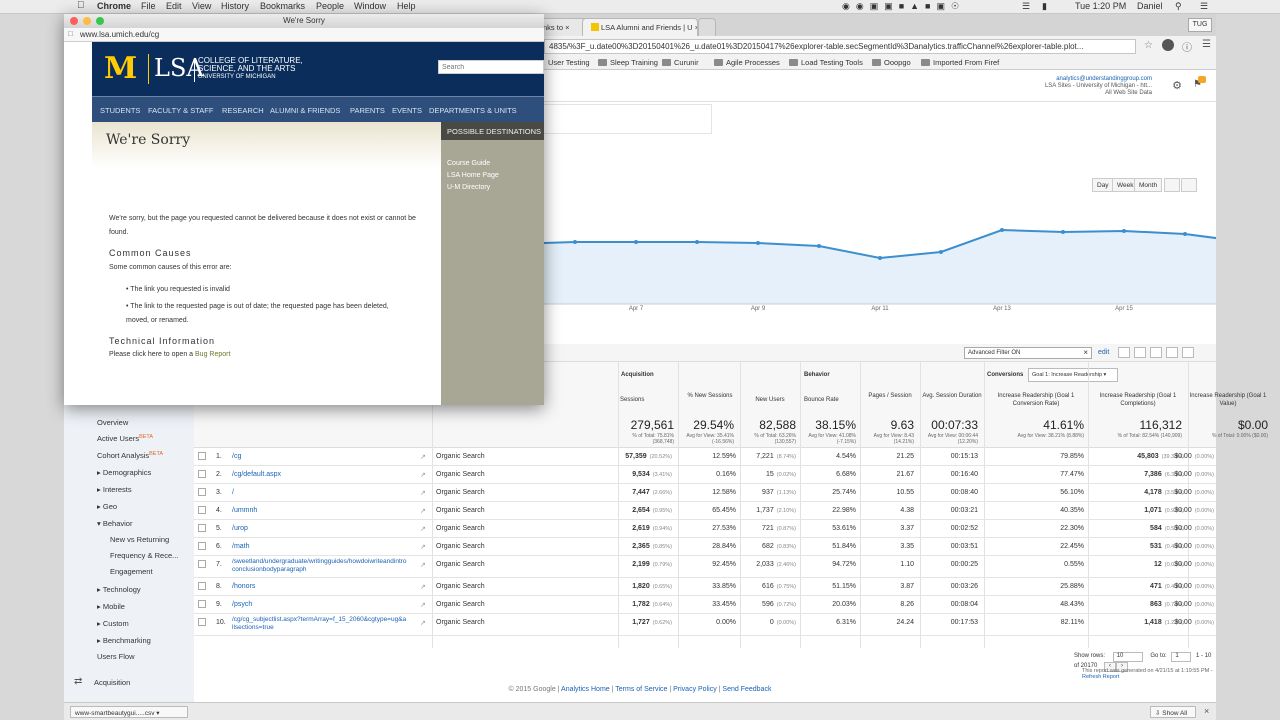  I want to click on comparison-view-icon, so click(1172, 352).